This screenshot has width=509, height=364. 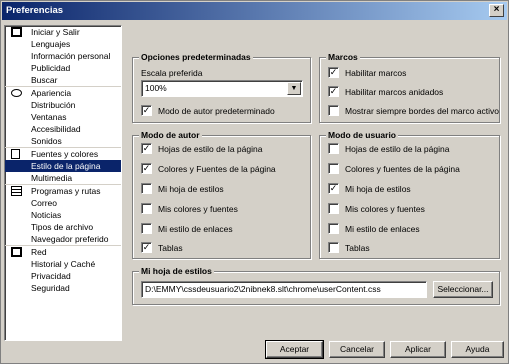 I want to click on title-bar: Preferencias ×, so click(x=254, y=11).